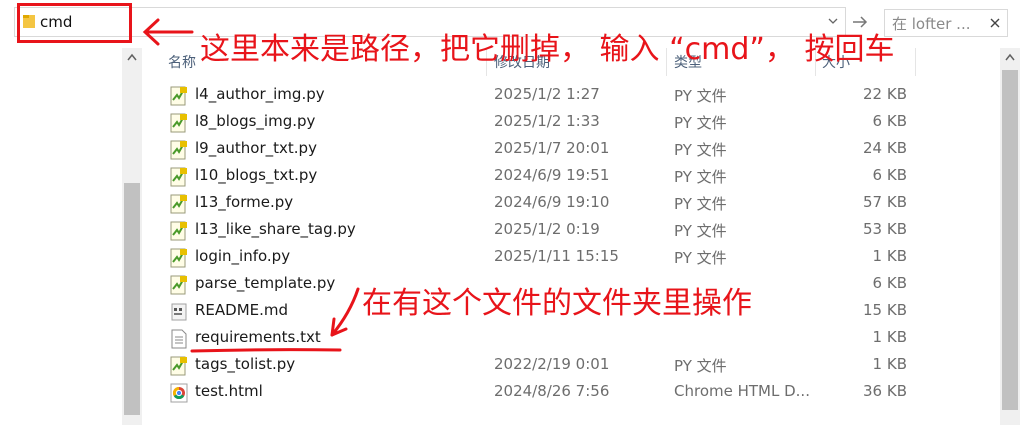 This screenshot has height=425, width=1020. Describe the element at coordinates (182, 62) in the screenshot. I see `column-header-name: 名称` at that location.